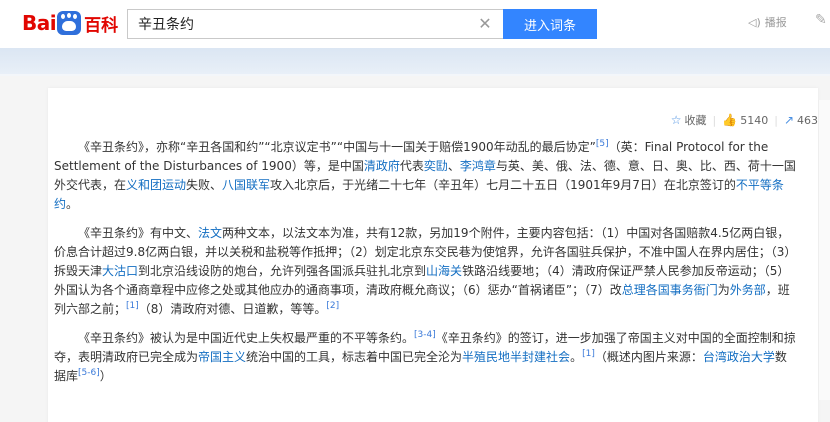  I want to click on link-yikuang: 奕劻, so click(436, 166).